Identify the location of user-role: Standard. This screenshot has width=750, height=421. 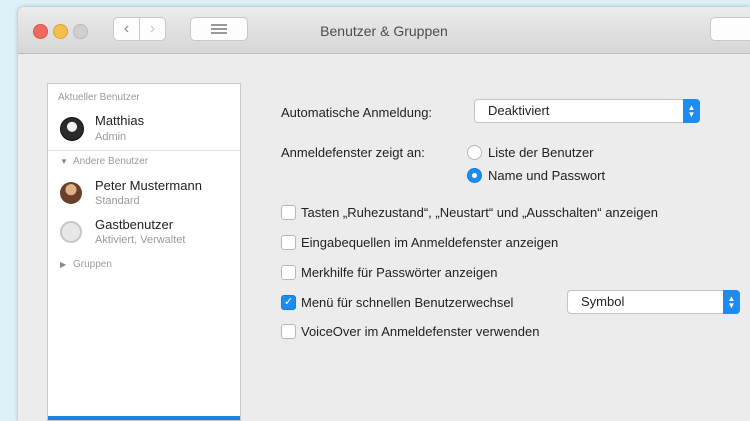
(117, 201).